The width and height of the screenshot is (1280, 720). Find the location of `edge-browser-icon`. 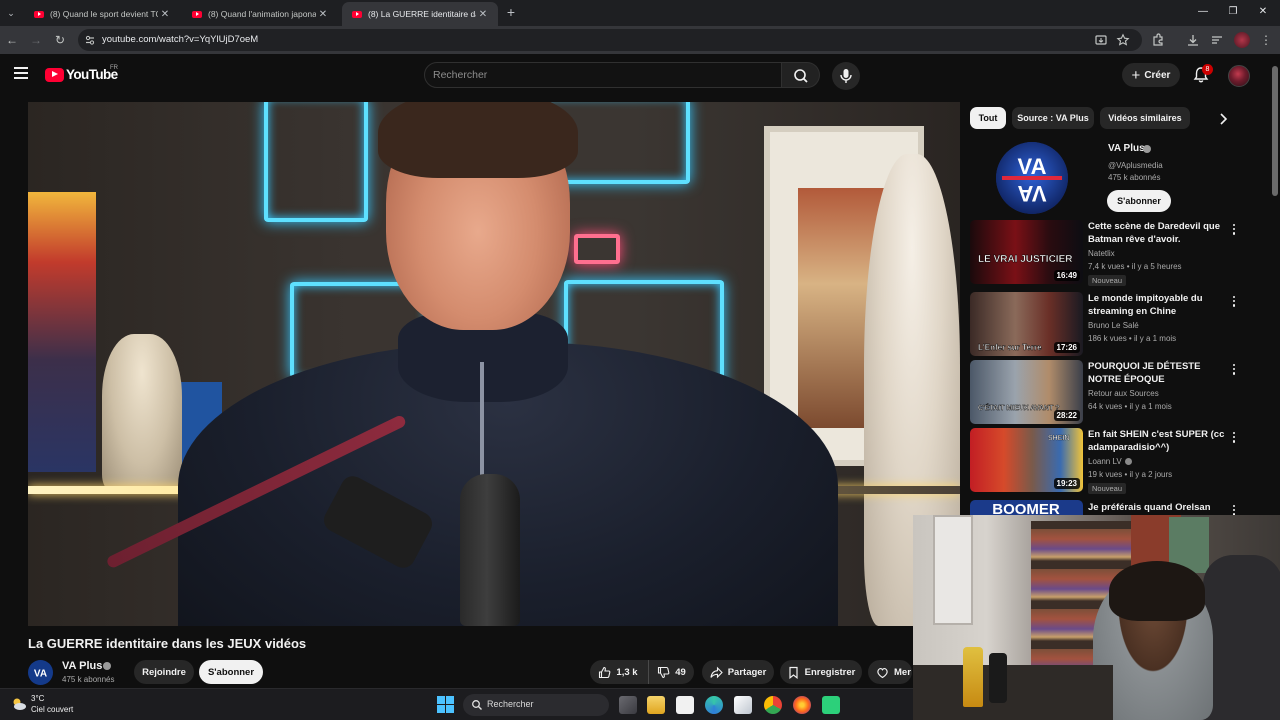

edge-browser-icon is located at coordinates (714, 705).